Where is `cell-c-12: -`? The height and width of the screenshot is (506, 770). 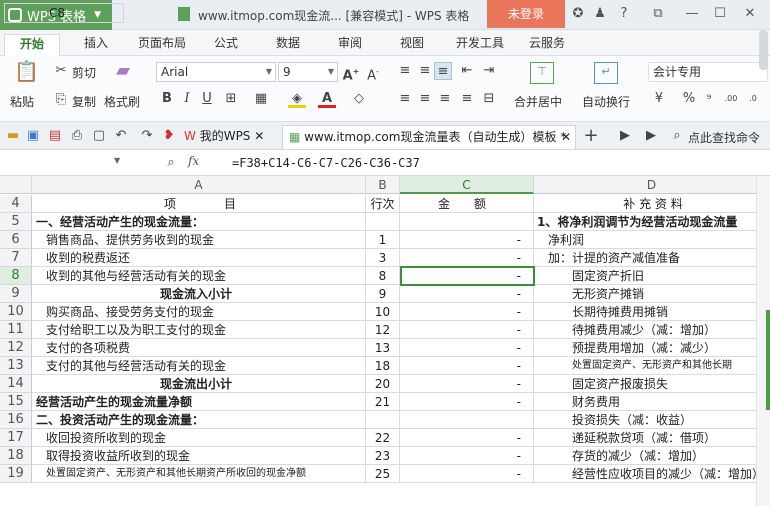
cell-c-12: - is located at coordinates (467, 348).